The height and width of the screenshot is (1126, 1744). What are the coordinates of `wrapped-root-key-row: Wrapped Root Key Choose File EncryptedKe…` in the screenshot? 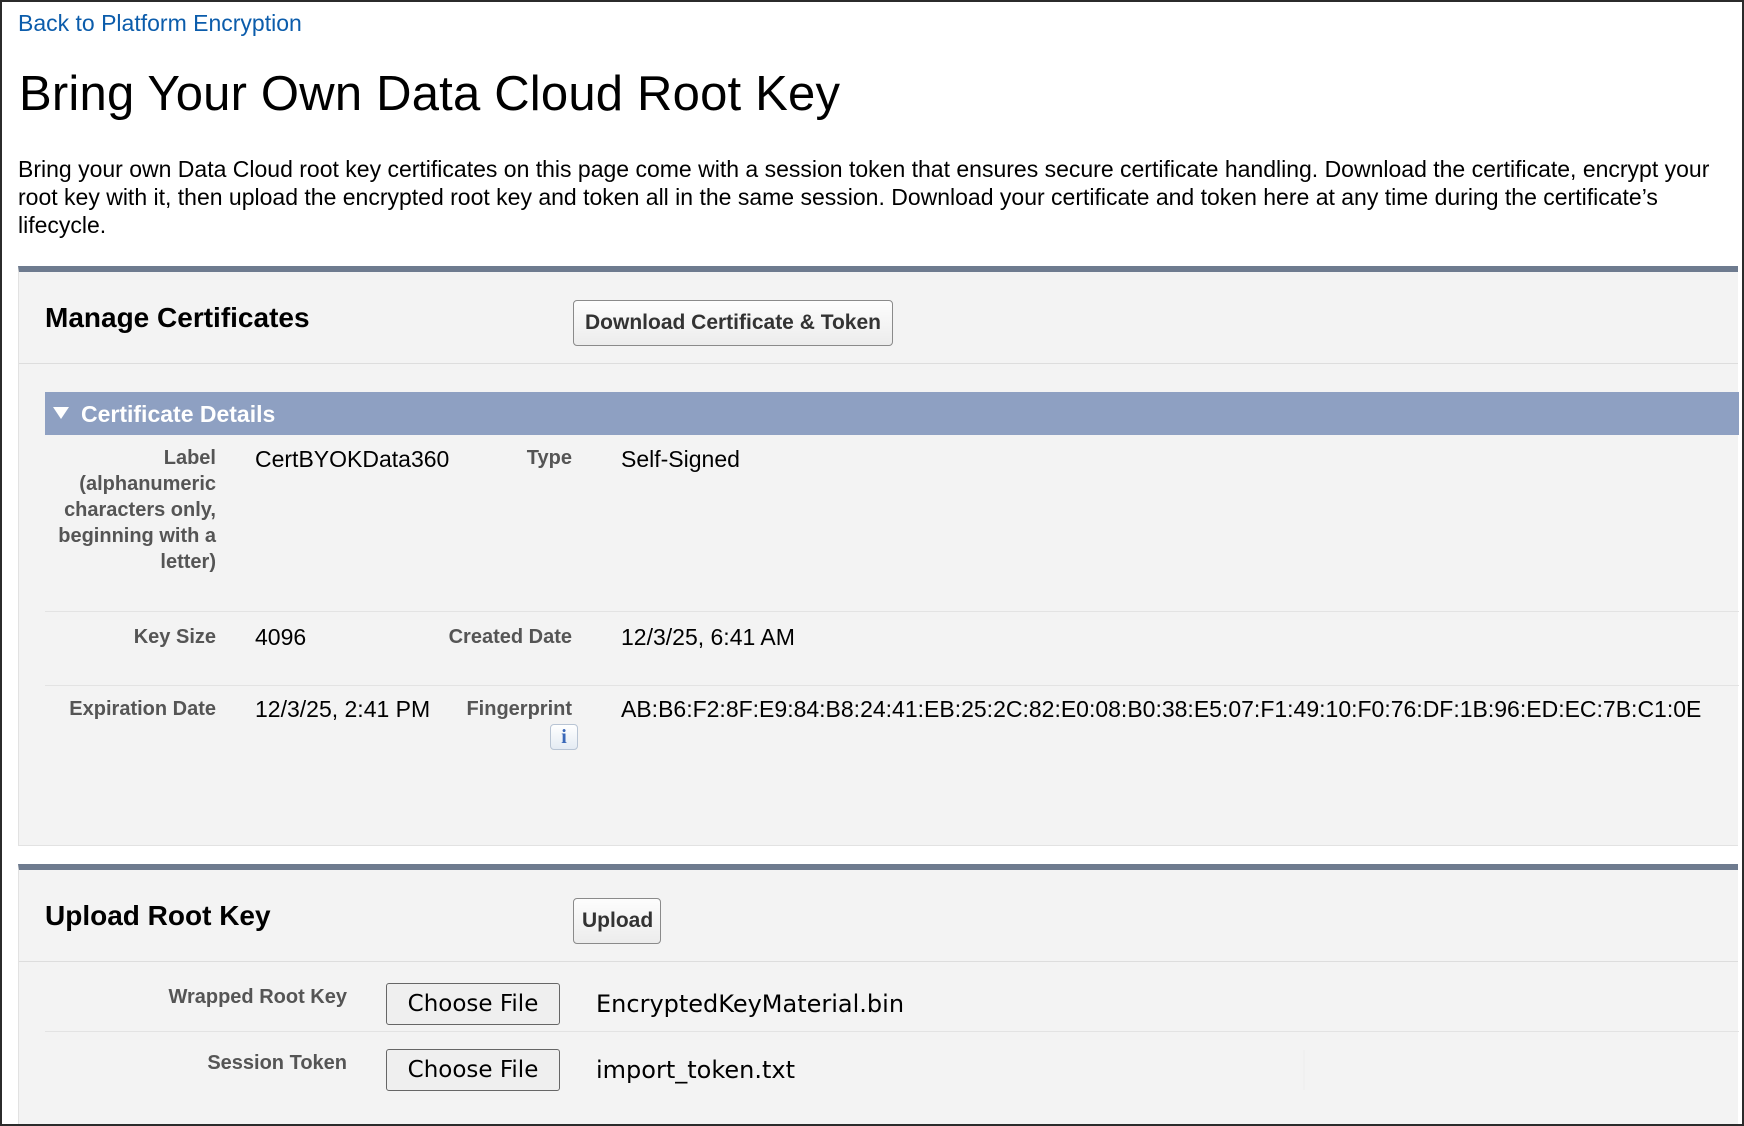 It's located at (892, 999).